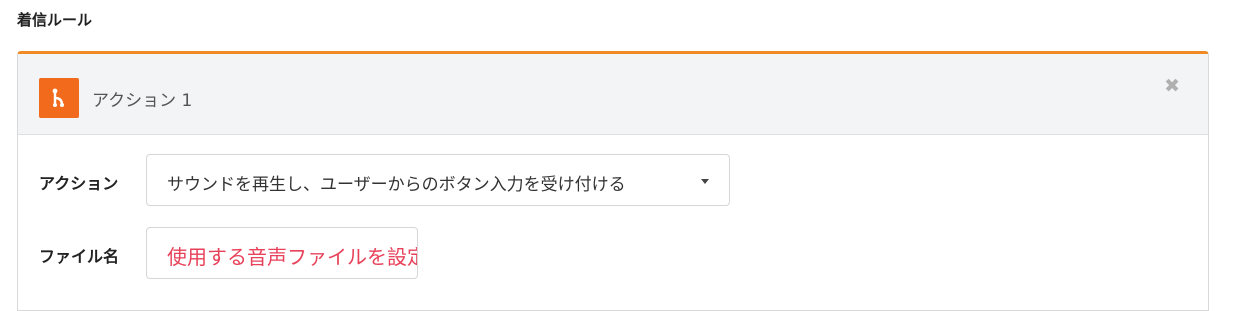 The height and width of the screenshot is (311, 1237). Describe the element at coordinates (292, 255) in the screenshot. I see `set-audio-file-link: 使用する音声ファイルを設定` at that location.